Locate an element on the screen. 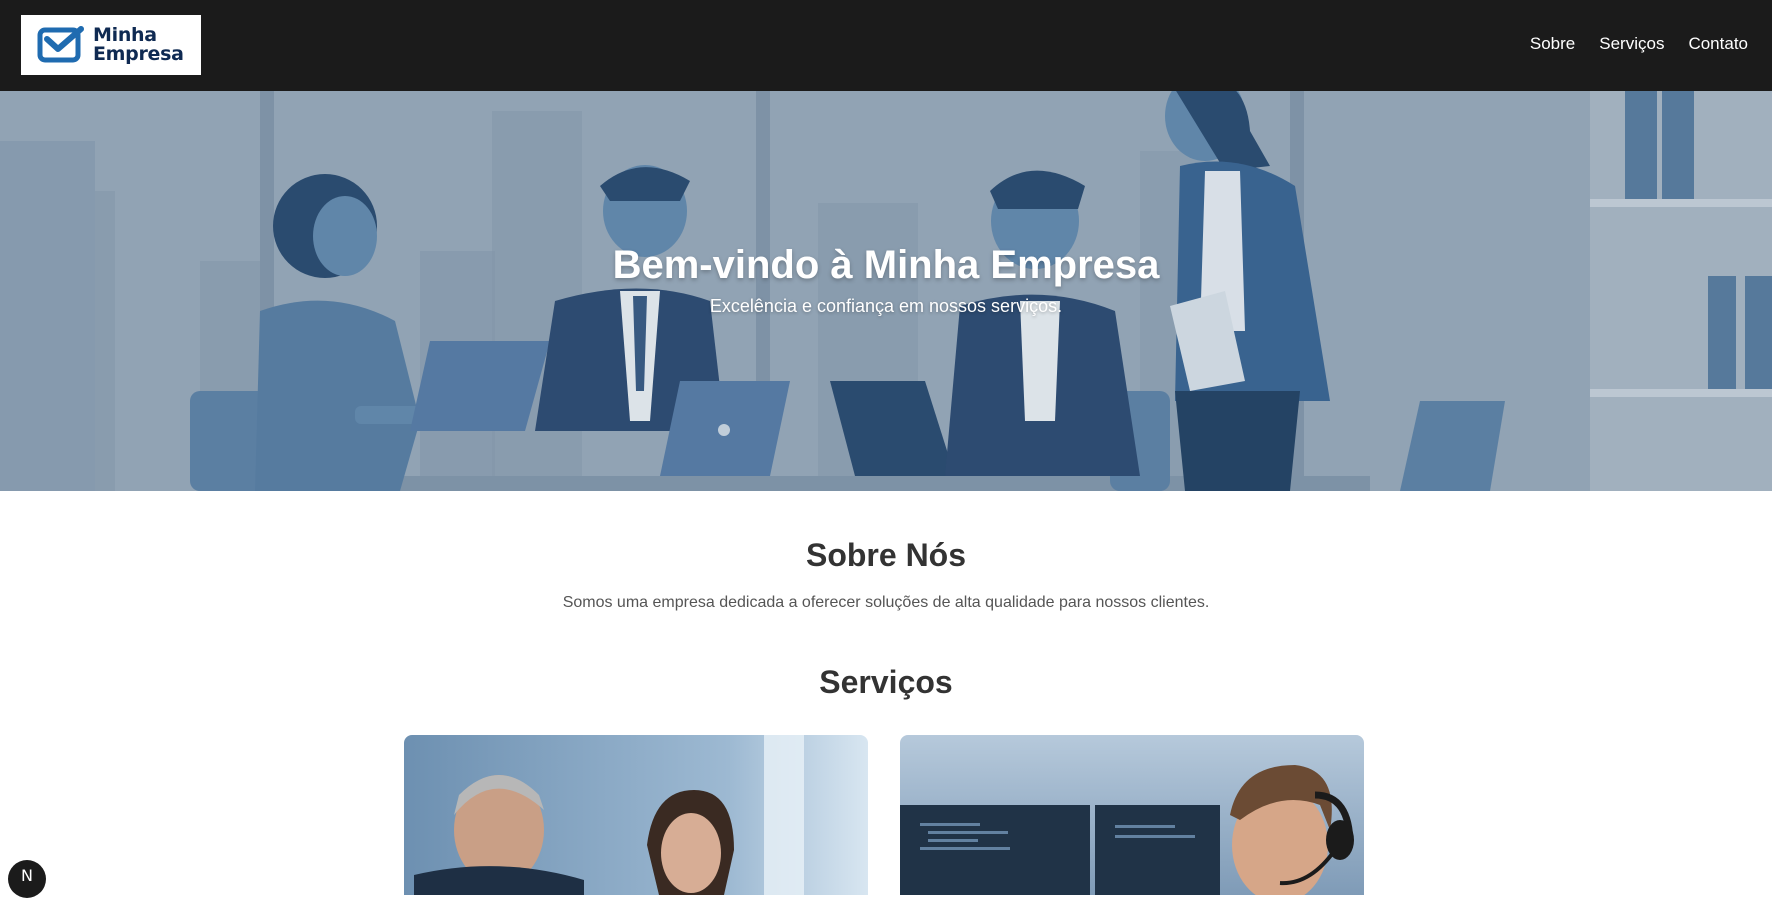 Image resolution: width=1772 pixels, height=898 pixels. navbar: Minha Empresa Sobre Serviços Contato is located at coordinates (886, 45).